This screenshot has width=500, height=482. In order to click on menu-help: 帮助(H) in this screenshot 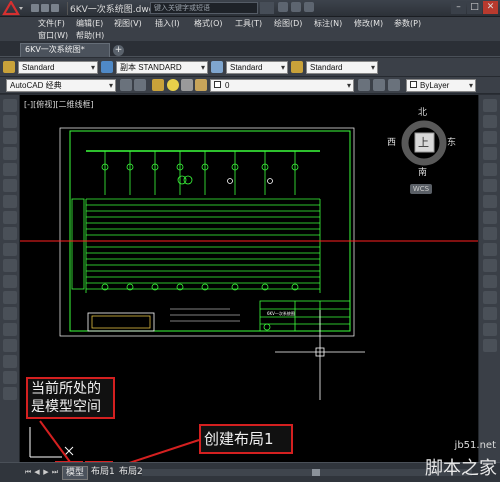, I will do `click(90, 35)`.